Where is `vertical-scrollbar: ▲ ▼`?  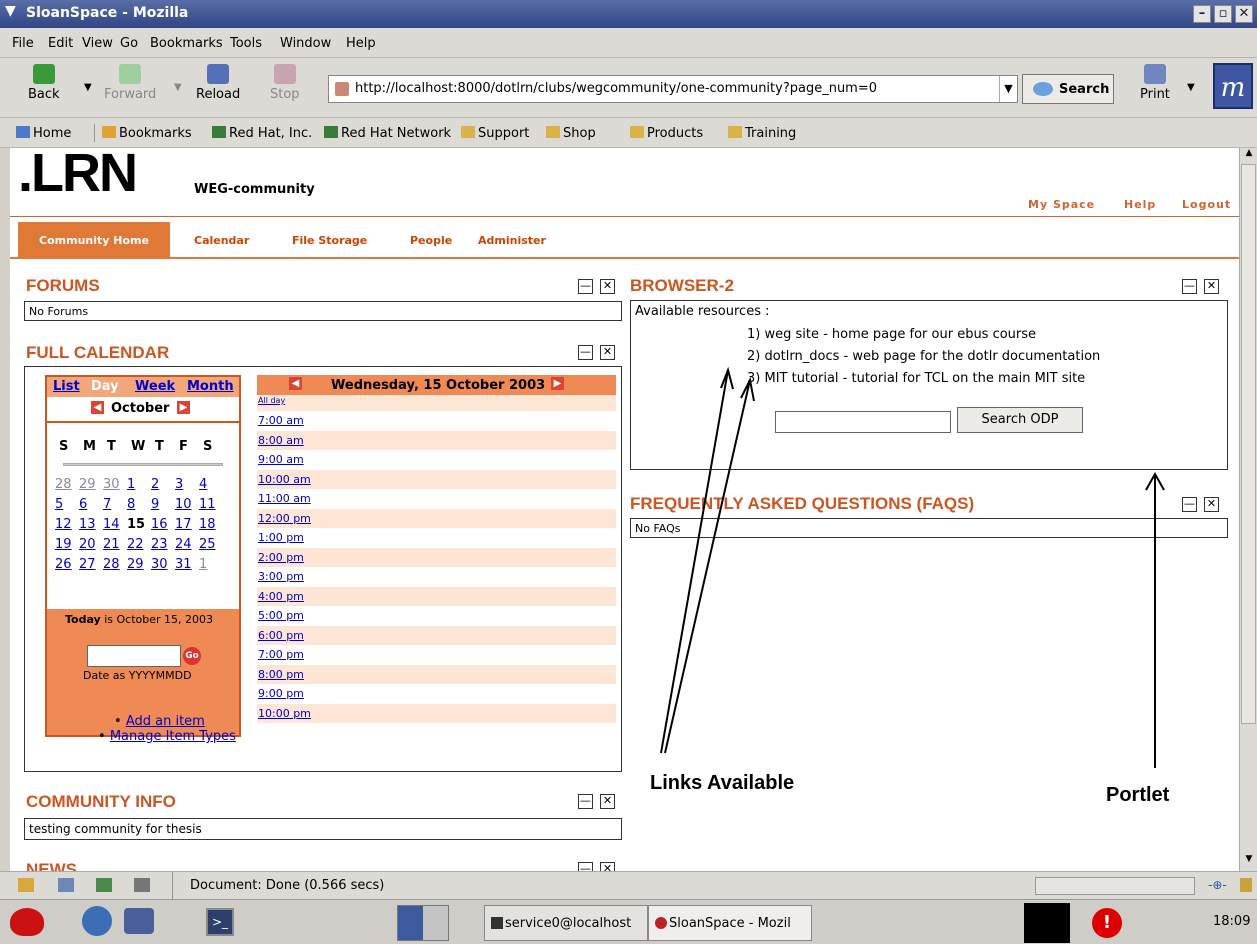 vertical-scrollbar: ▲ ▼ is located at coordinates (1248, 509).